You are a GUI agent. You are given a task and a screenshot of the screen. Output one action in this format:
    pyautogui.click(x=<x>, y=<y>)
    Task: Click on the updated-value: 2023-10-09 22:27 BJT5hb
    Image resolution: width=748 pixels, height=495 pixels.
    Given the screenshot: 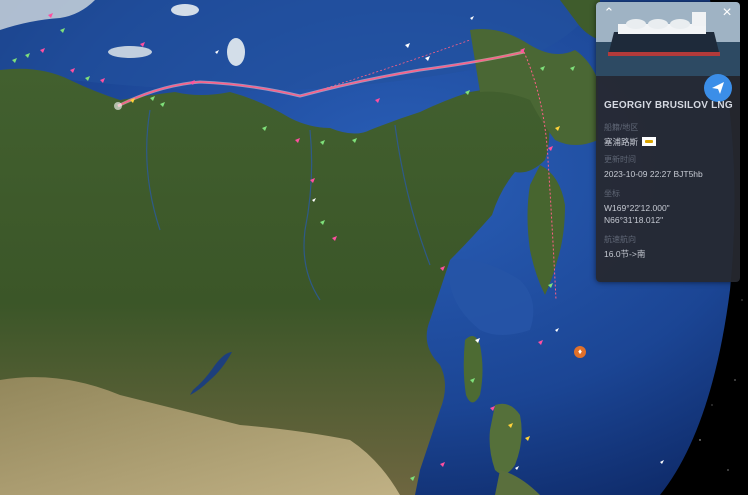 What is the action you would take?
    pyautogui.click(x=653, y=174)
    